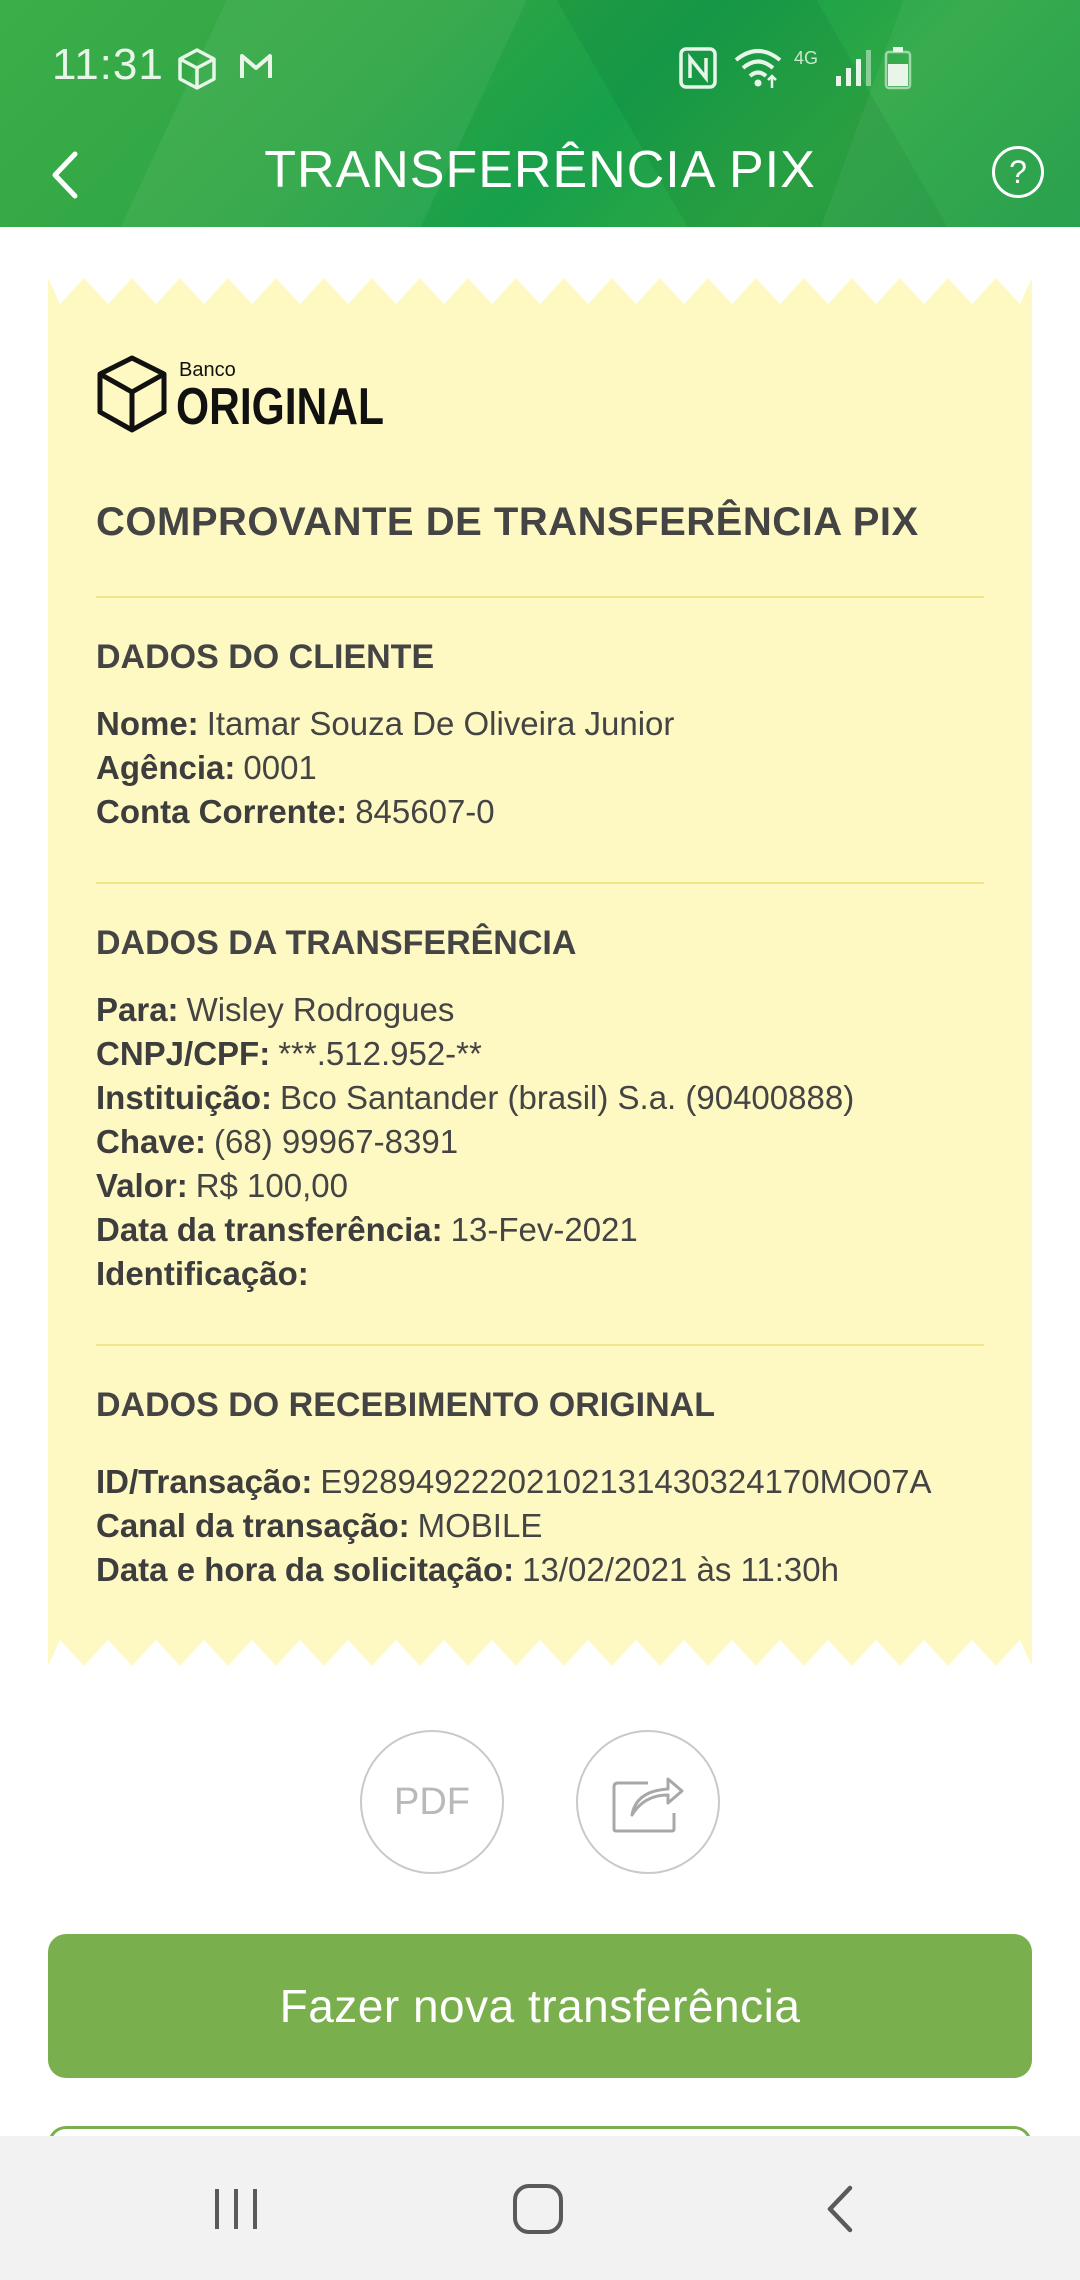 Image resolution: width=1080 pixels, height=2280 pixels. Describe the element at coordinates (540, 289) in the screenshot. I see `receipt-top-edge` at that location.